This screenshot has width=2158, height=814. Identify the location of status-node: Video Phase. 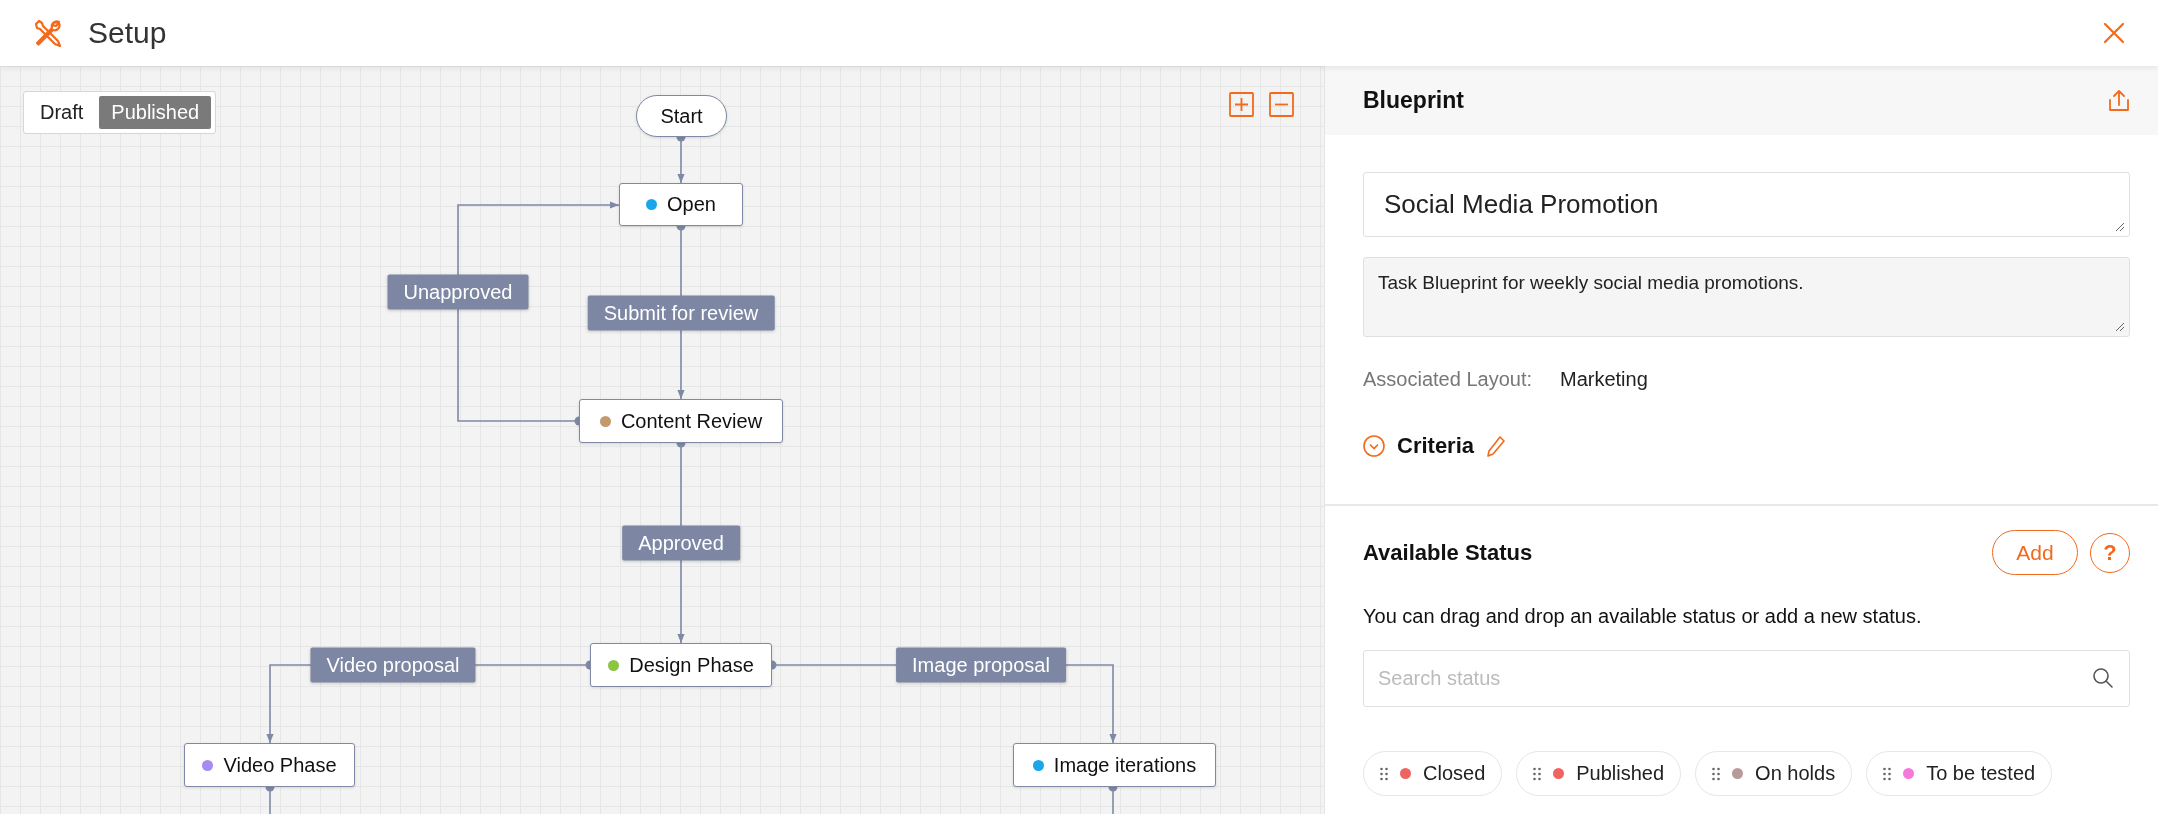
(269, 765).